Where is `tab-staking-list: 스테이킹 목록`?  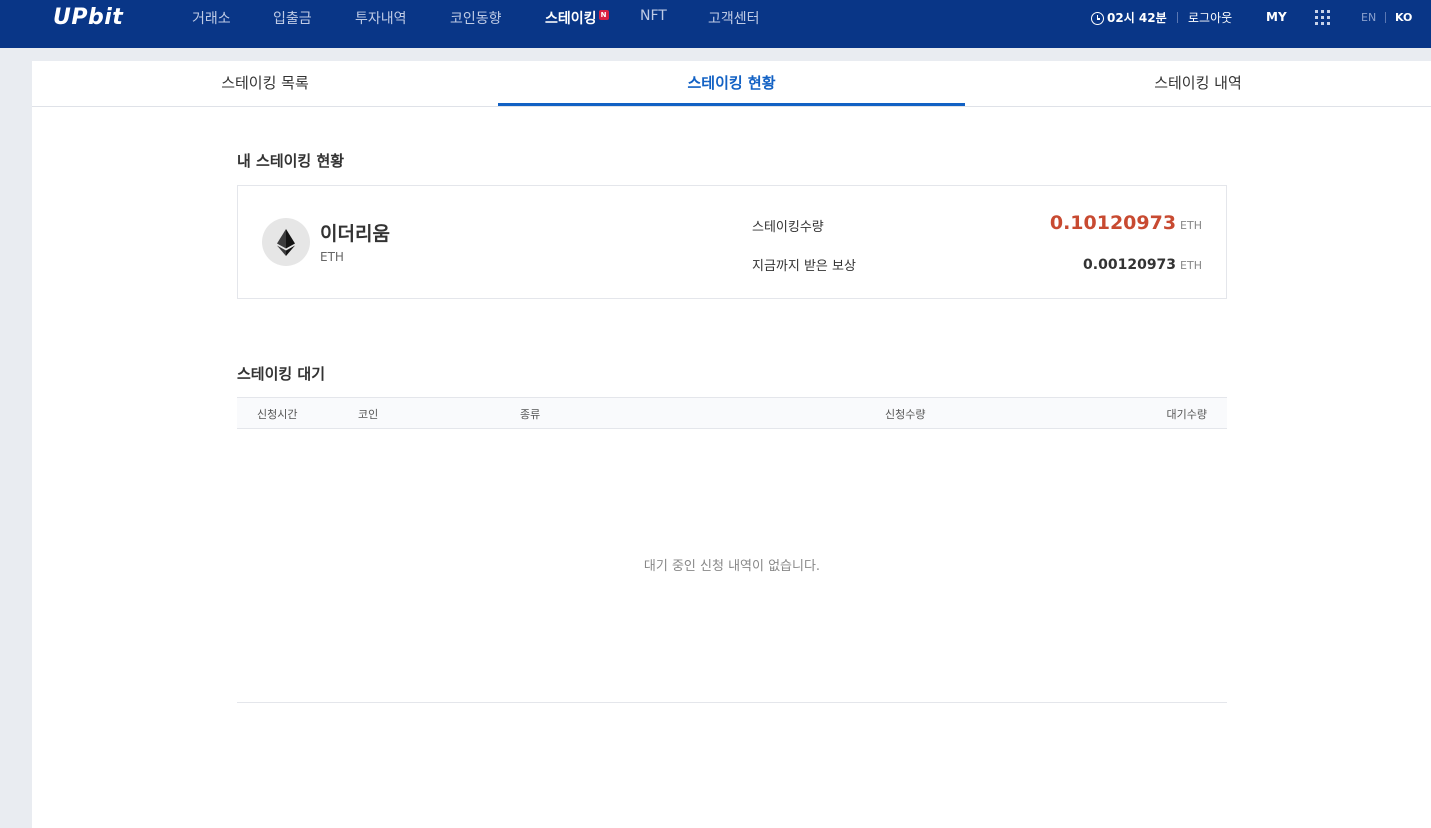 tab-staking-list: 스테이킹 목록 is located at coordinates (265, 83).